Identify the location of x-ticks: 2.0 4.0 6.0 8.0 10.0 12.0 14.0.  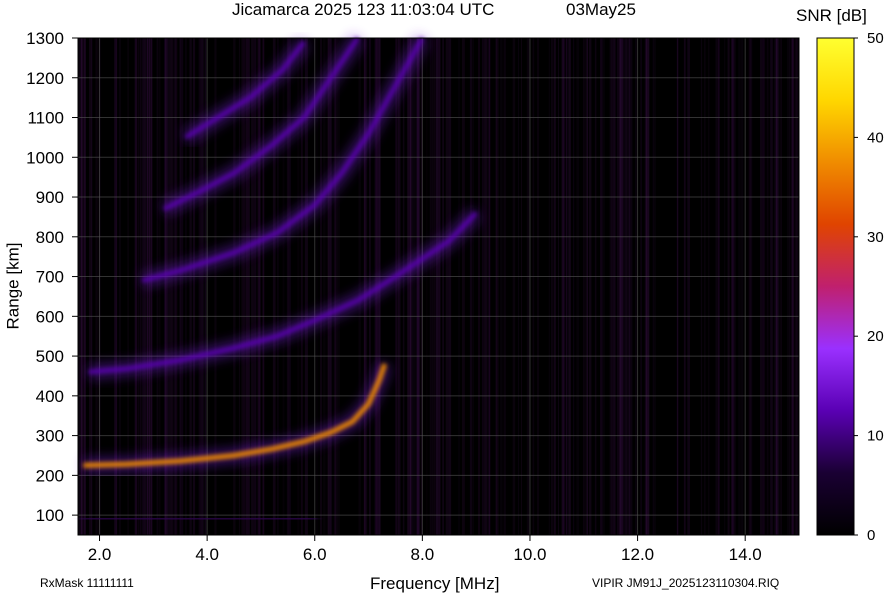
(425, 549).